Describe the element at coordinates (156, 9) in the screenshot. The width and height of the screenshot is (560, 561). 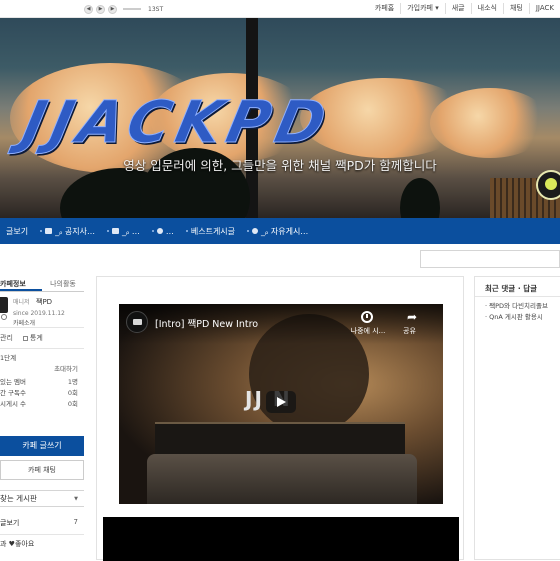
I see `track-label: 13ST` at that location.